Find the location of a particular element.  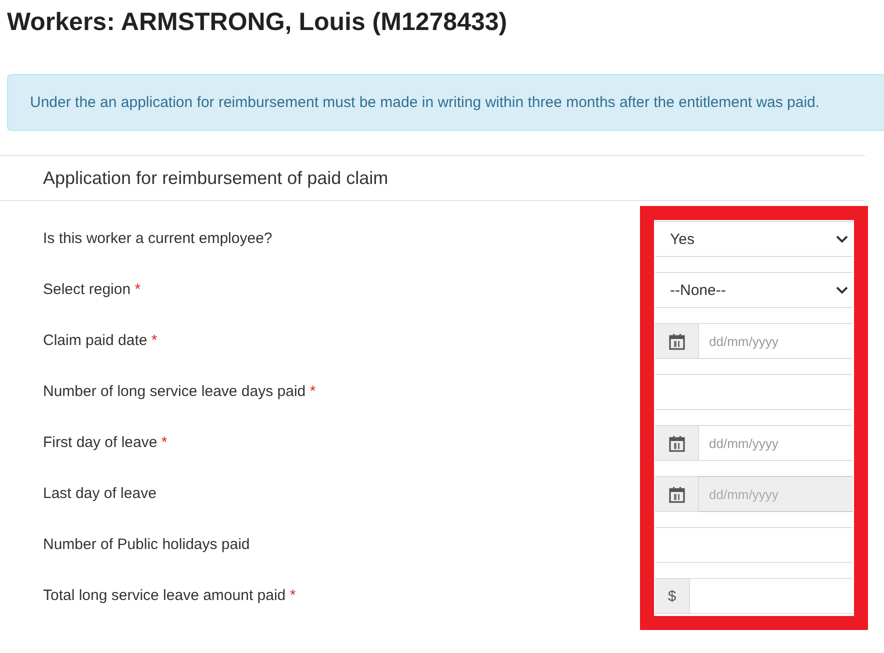

currency-addon: $ is located at coordinates (672, 596).